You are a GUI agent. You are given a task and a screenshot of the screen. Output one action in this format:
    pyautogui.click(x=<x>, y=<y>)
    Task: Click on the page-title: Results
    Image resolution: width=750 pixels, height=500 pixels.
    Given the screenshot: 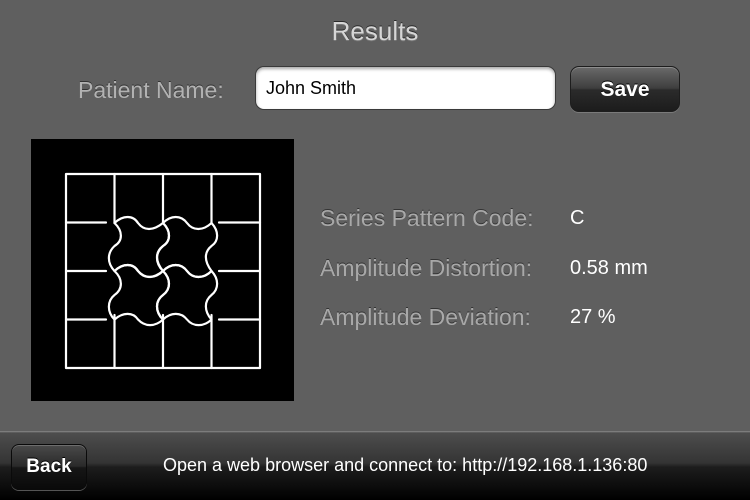 What is the action you would take?
    pyautogui.click(x=375, y=31)
    